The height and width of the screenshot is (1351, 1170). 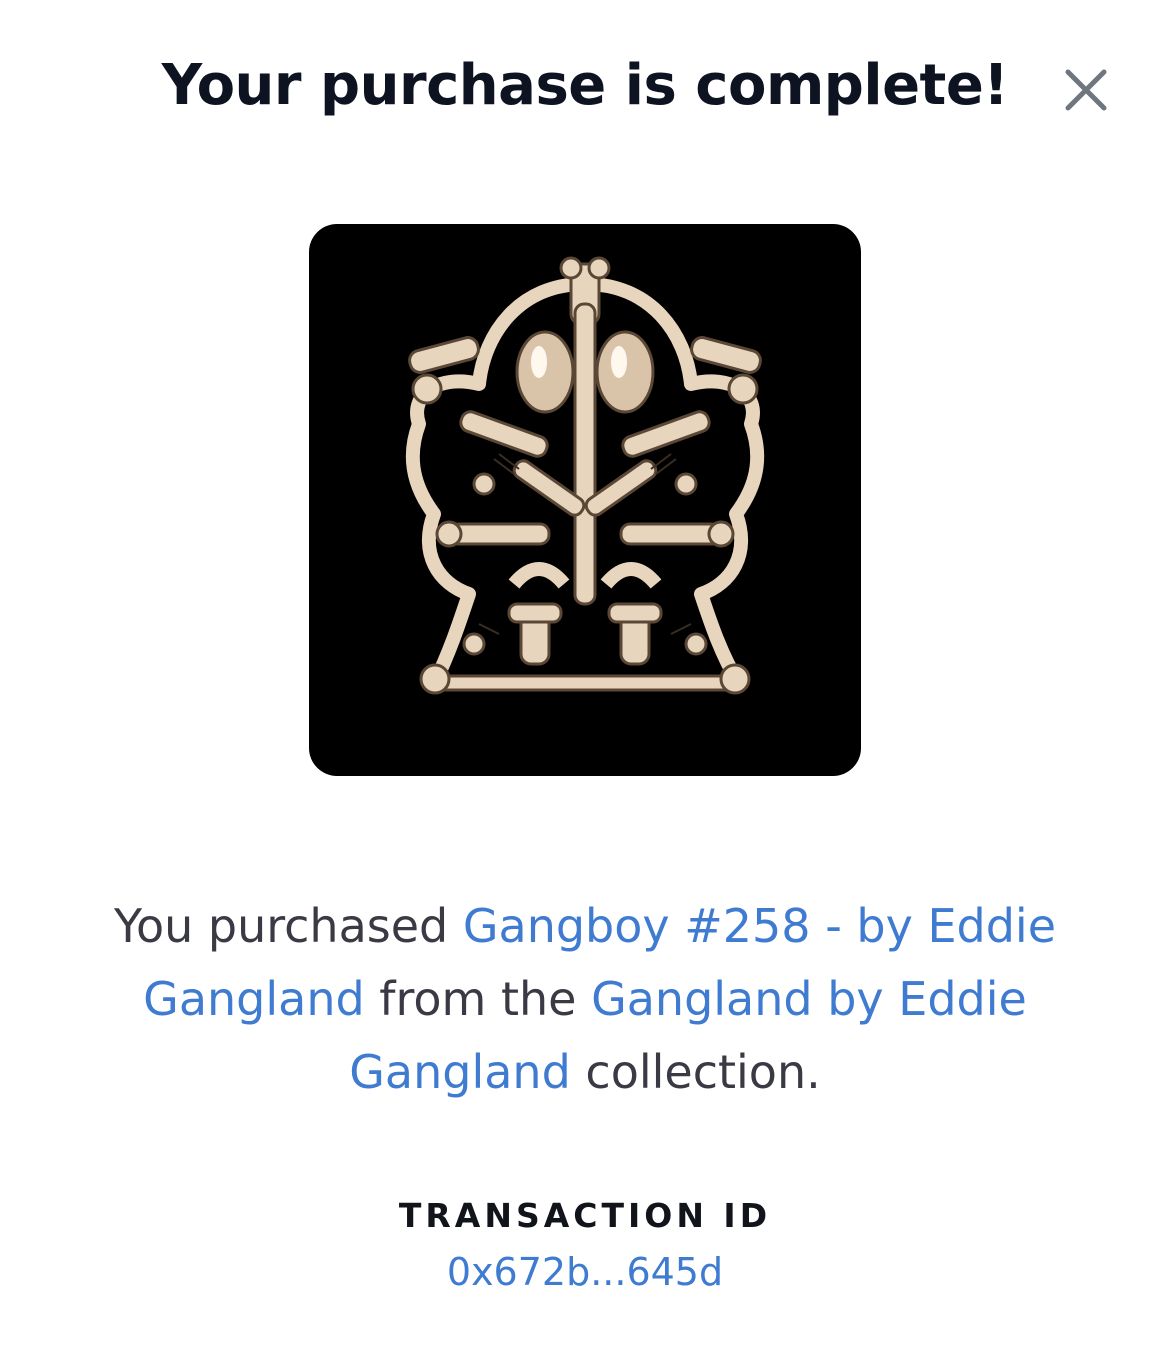 I want to click on transaction-id-link: 0x672b...645d, so click(x=585, y=1272).